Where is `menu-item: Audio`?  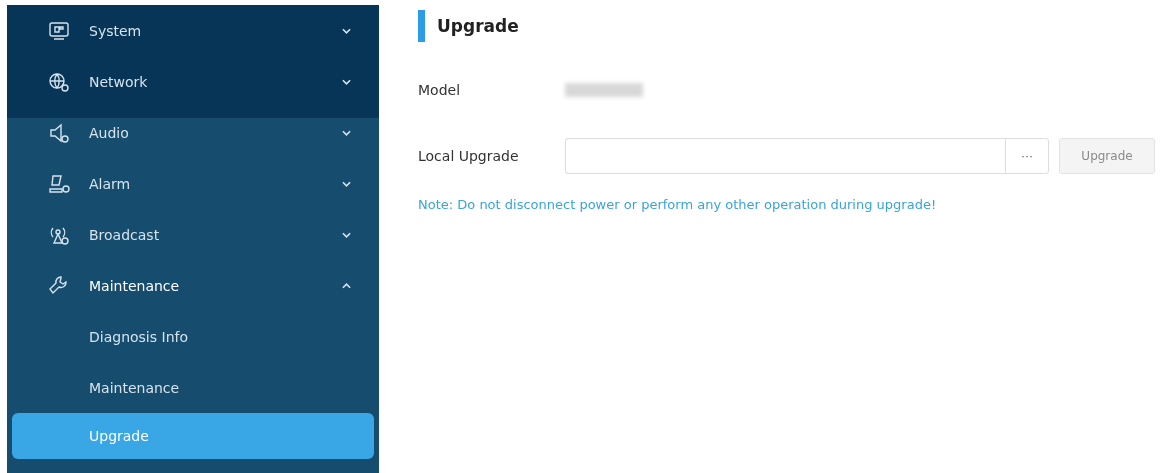
menu-item: Audio is located at coordinates (193, 132).